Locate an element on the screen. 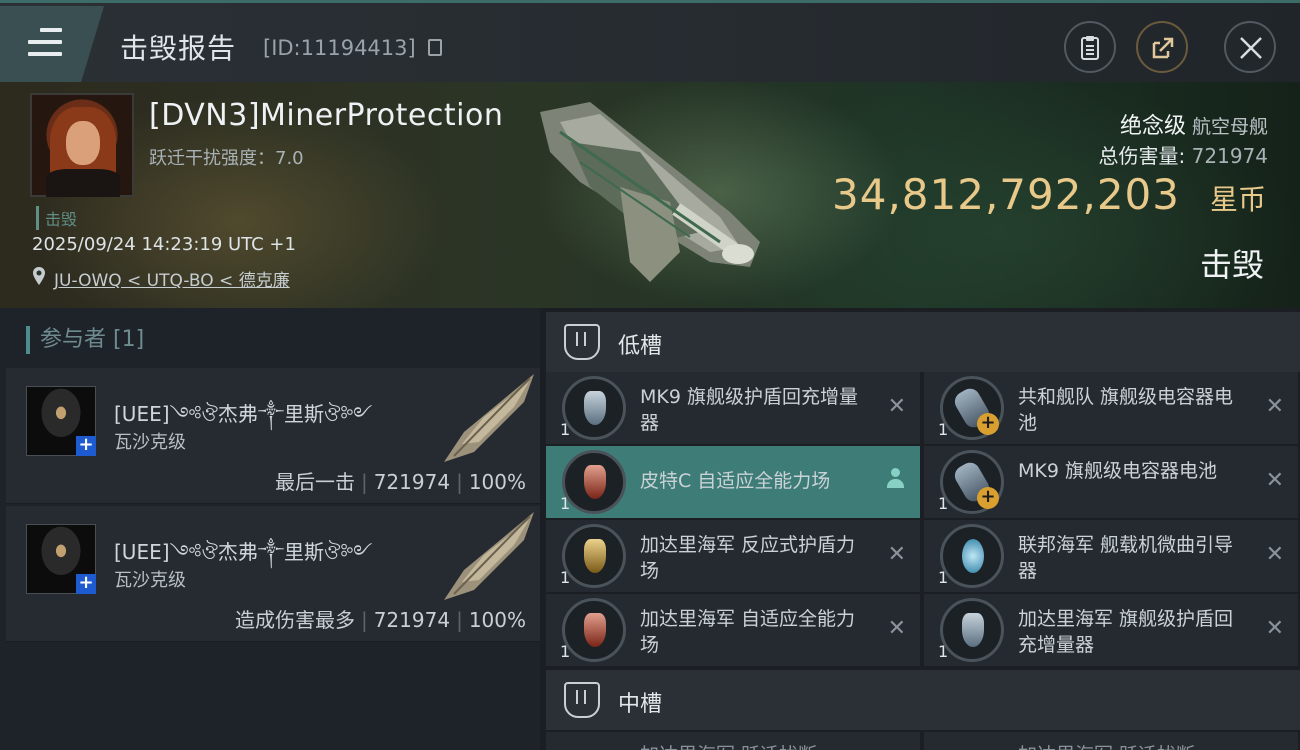 This screenshot has width=1300, height=750. top-bar: 击毁报告 [ID:11194413] is located at coordinates (650, 41).